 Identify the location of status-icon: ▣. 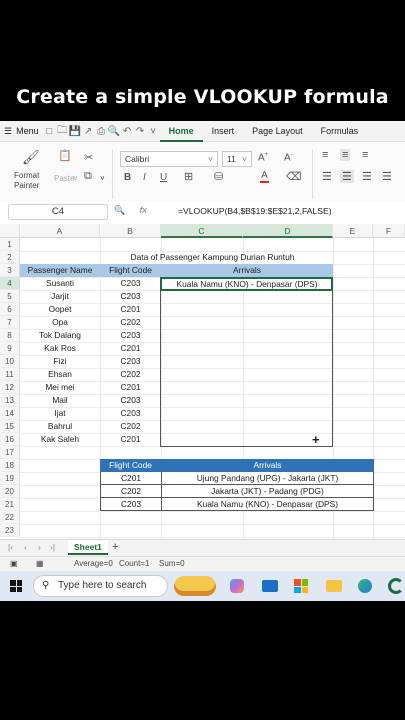
(14, 563).